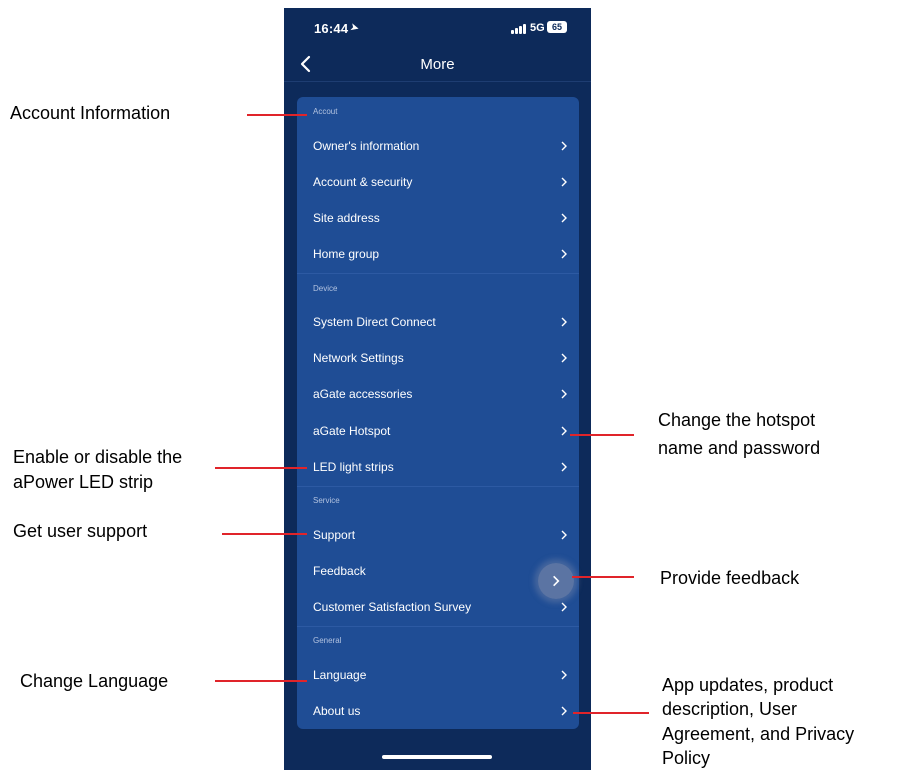  I want to click on nav-bar: More, so click(437, 67).